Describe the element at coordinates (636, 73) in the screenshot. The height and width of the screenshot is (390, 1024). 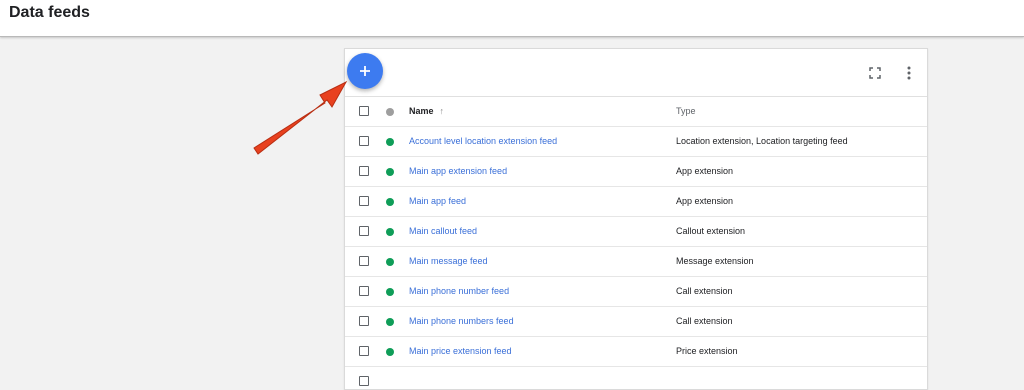
I see `table-toolbar` at that location.